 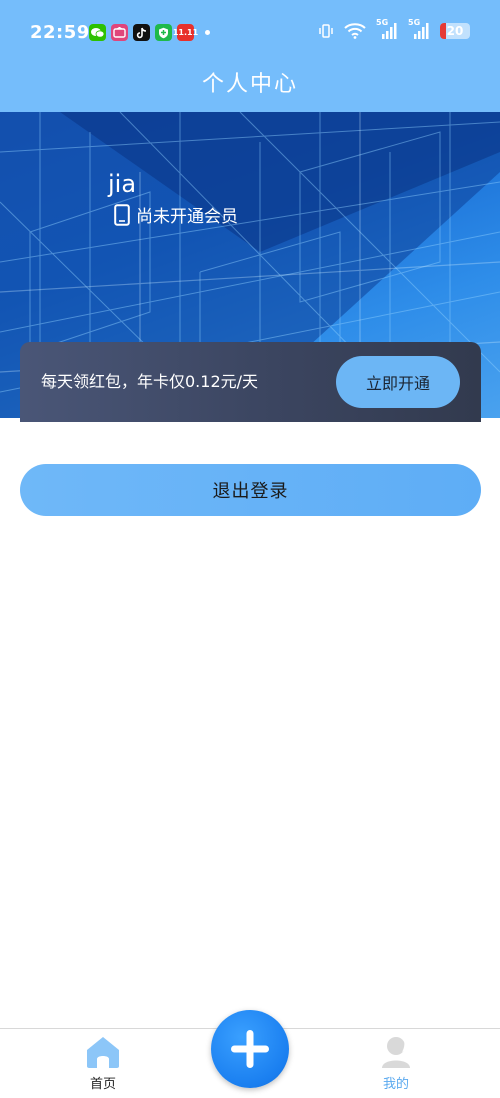 What do you see at coordinates (122, 214) in the screenshot?
I see `phone-icon` at bounding box center [122, 214].